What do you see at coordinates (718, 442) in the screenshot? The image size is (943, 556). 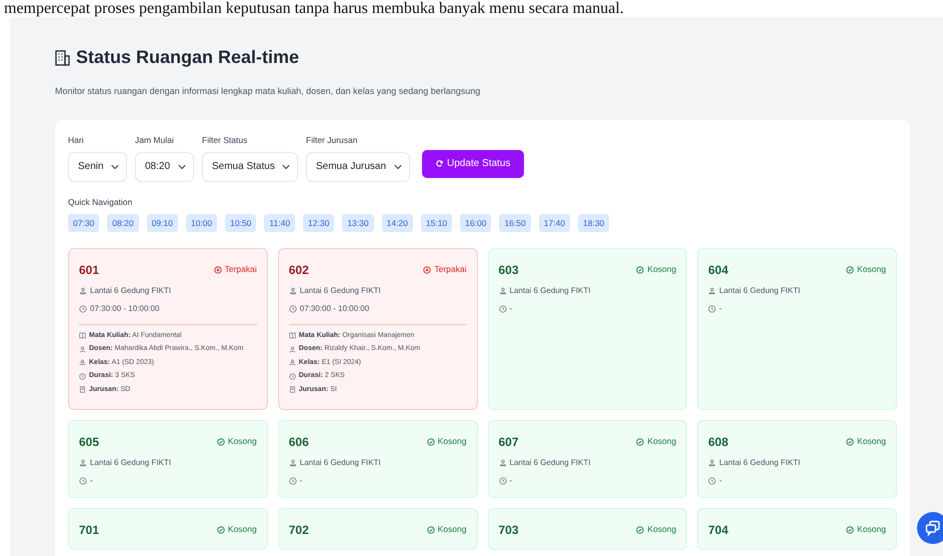 I see `room-number: 608` at bounding box center [718, 442].